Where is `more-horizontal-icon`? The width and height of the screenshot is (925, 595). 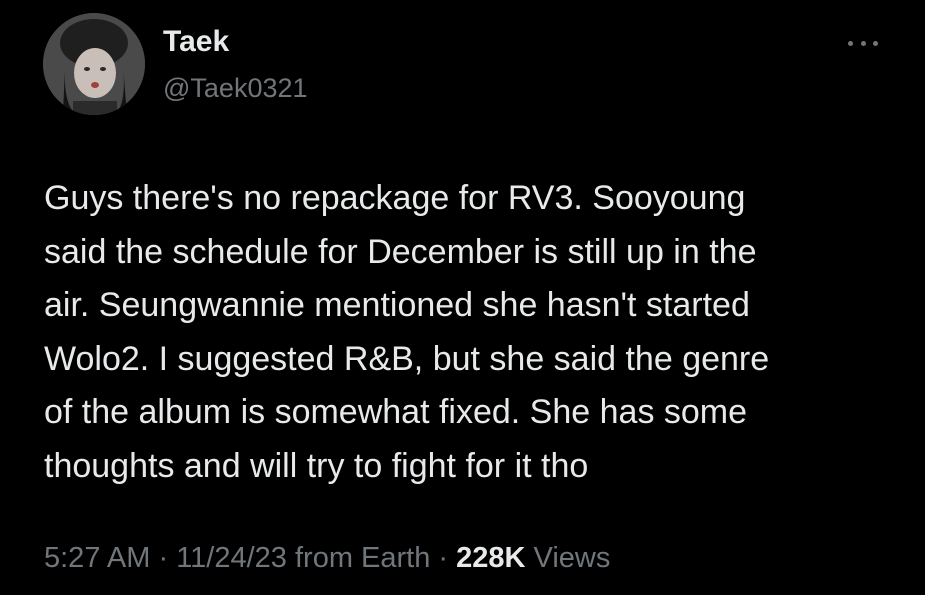 more-horizontal-icon is located at coordinates (850, 43).